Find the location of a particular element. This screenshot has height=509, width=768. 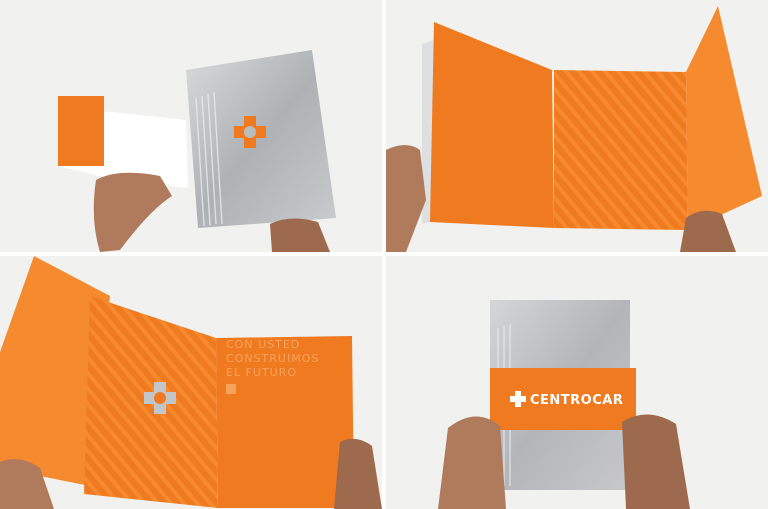

middle-page is located at coordinates (621, 150).